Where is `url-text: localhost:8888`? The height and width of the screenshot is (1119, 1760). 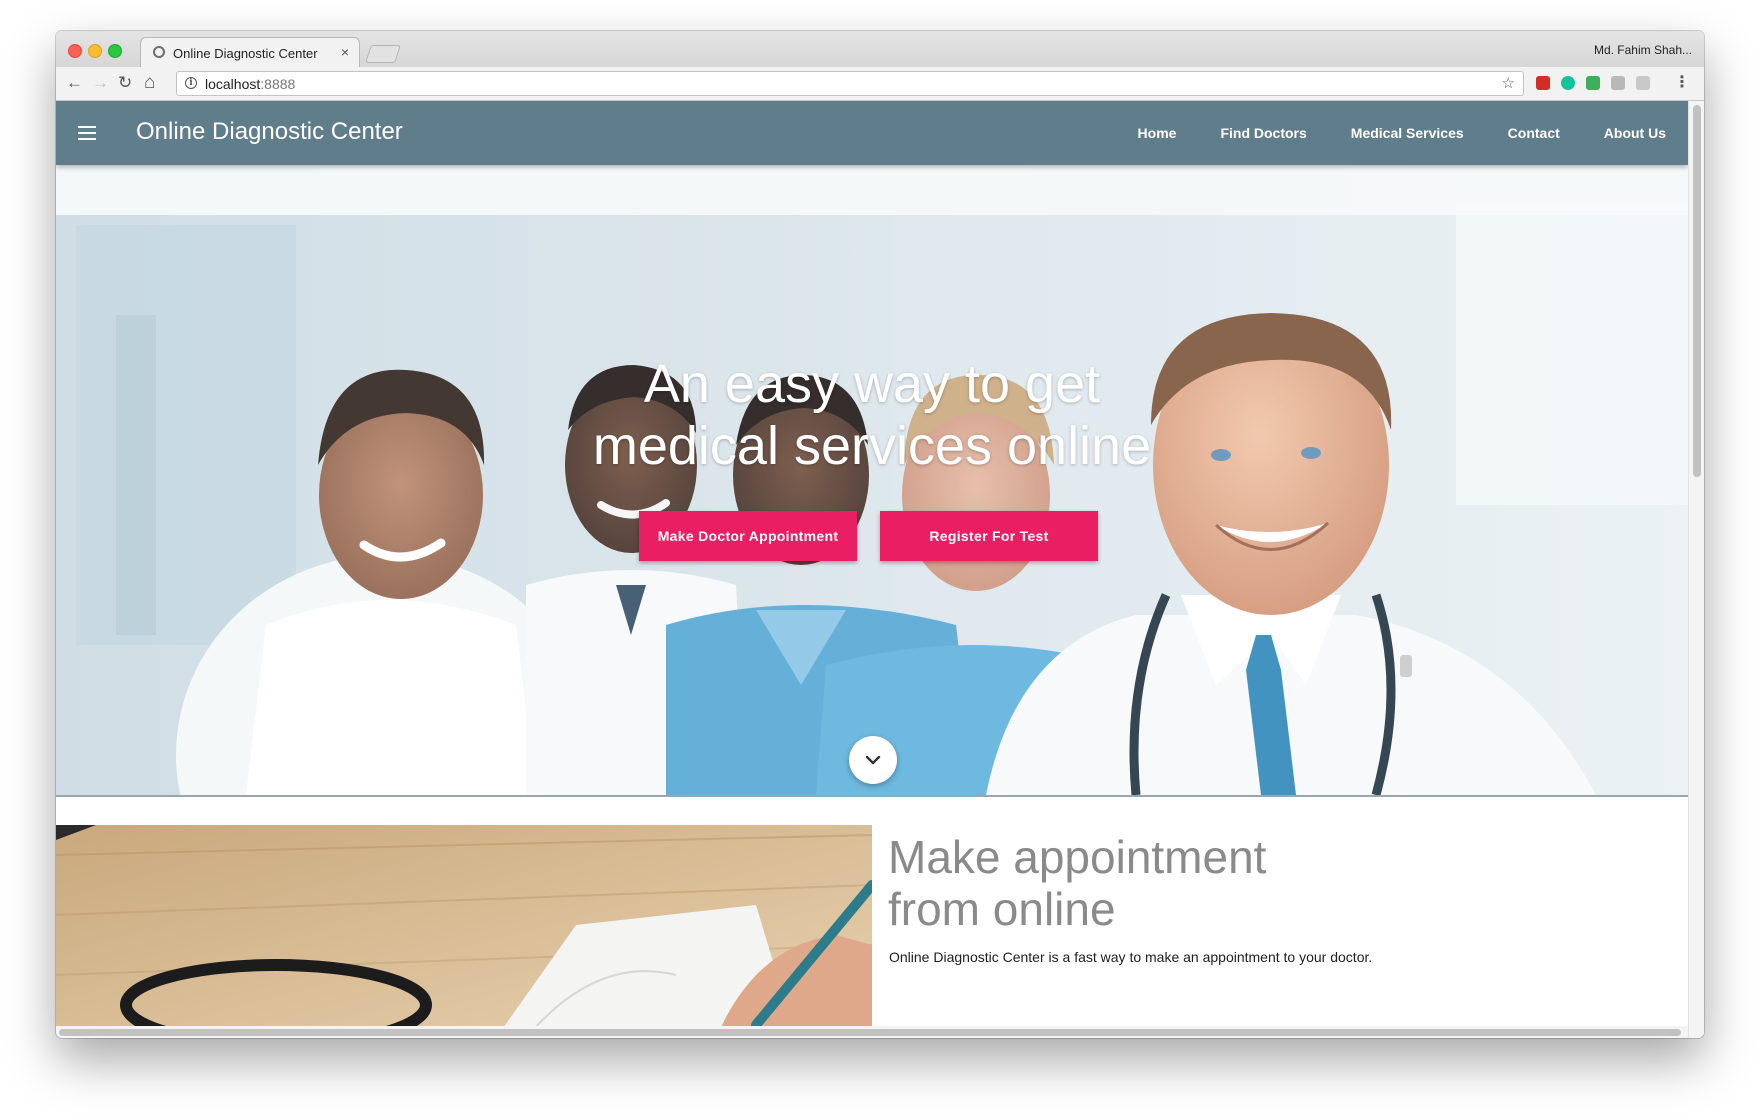
url-text: localhost:8888 is located at coordinates (250, 84).